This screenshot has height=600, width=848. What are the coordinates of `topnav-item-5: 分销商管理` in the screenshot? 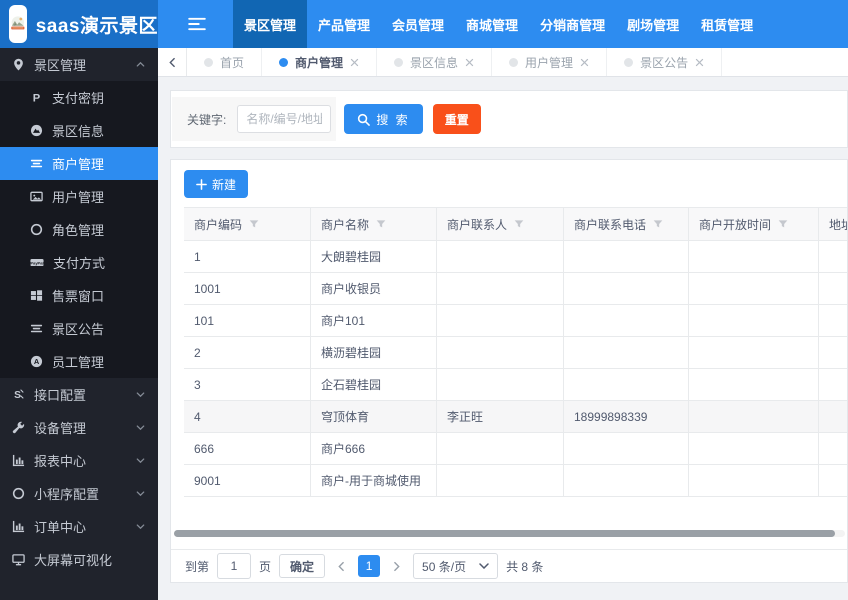 It's located at (572, 24).